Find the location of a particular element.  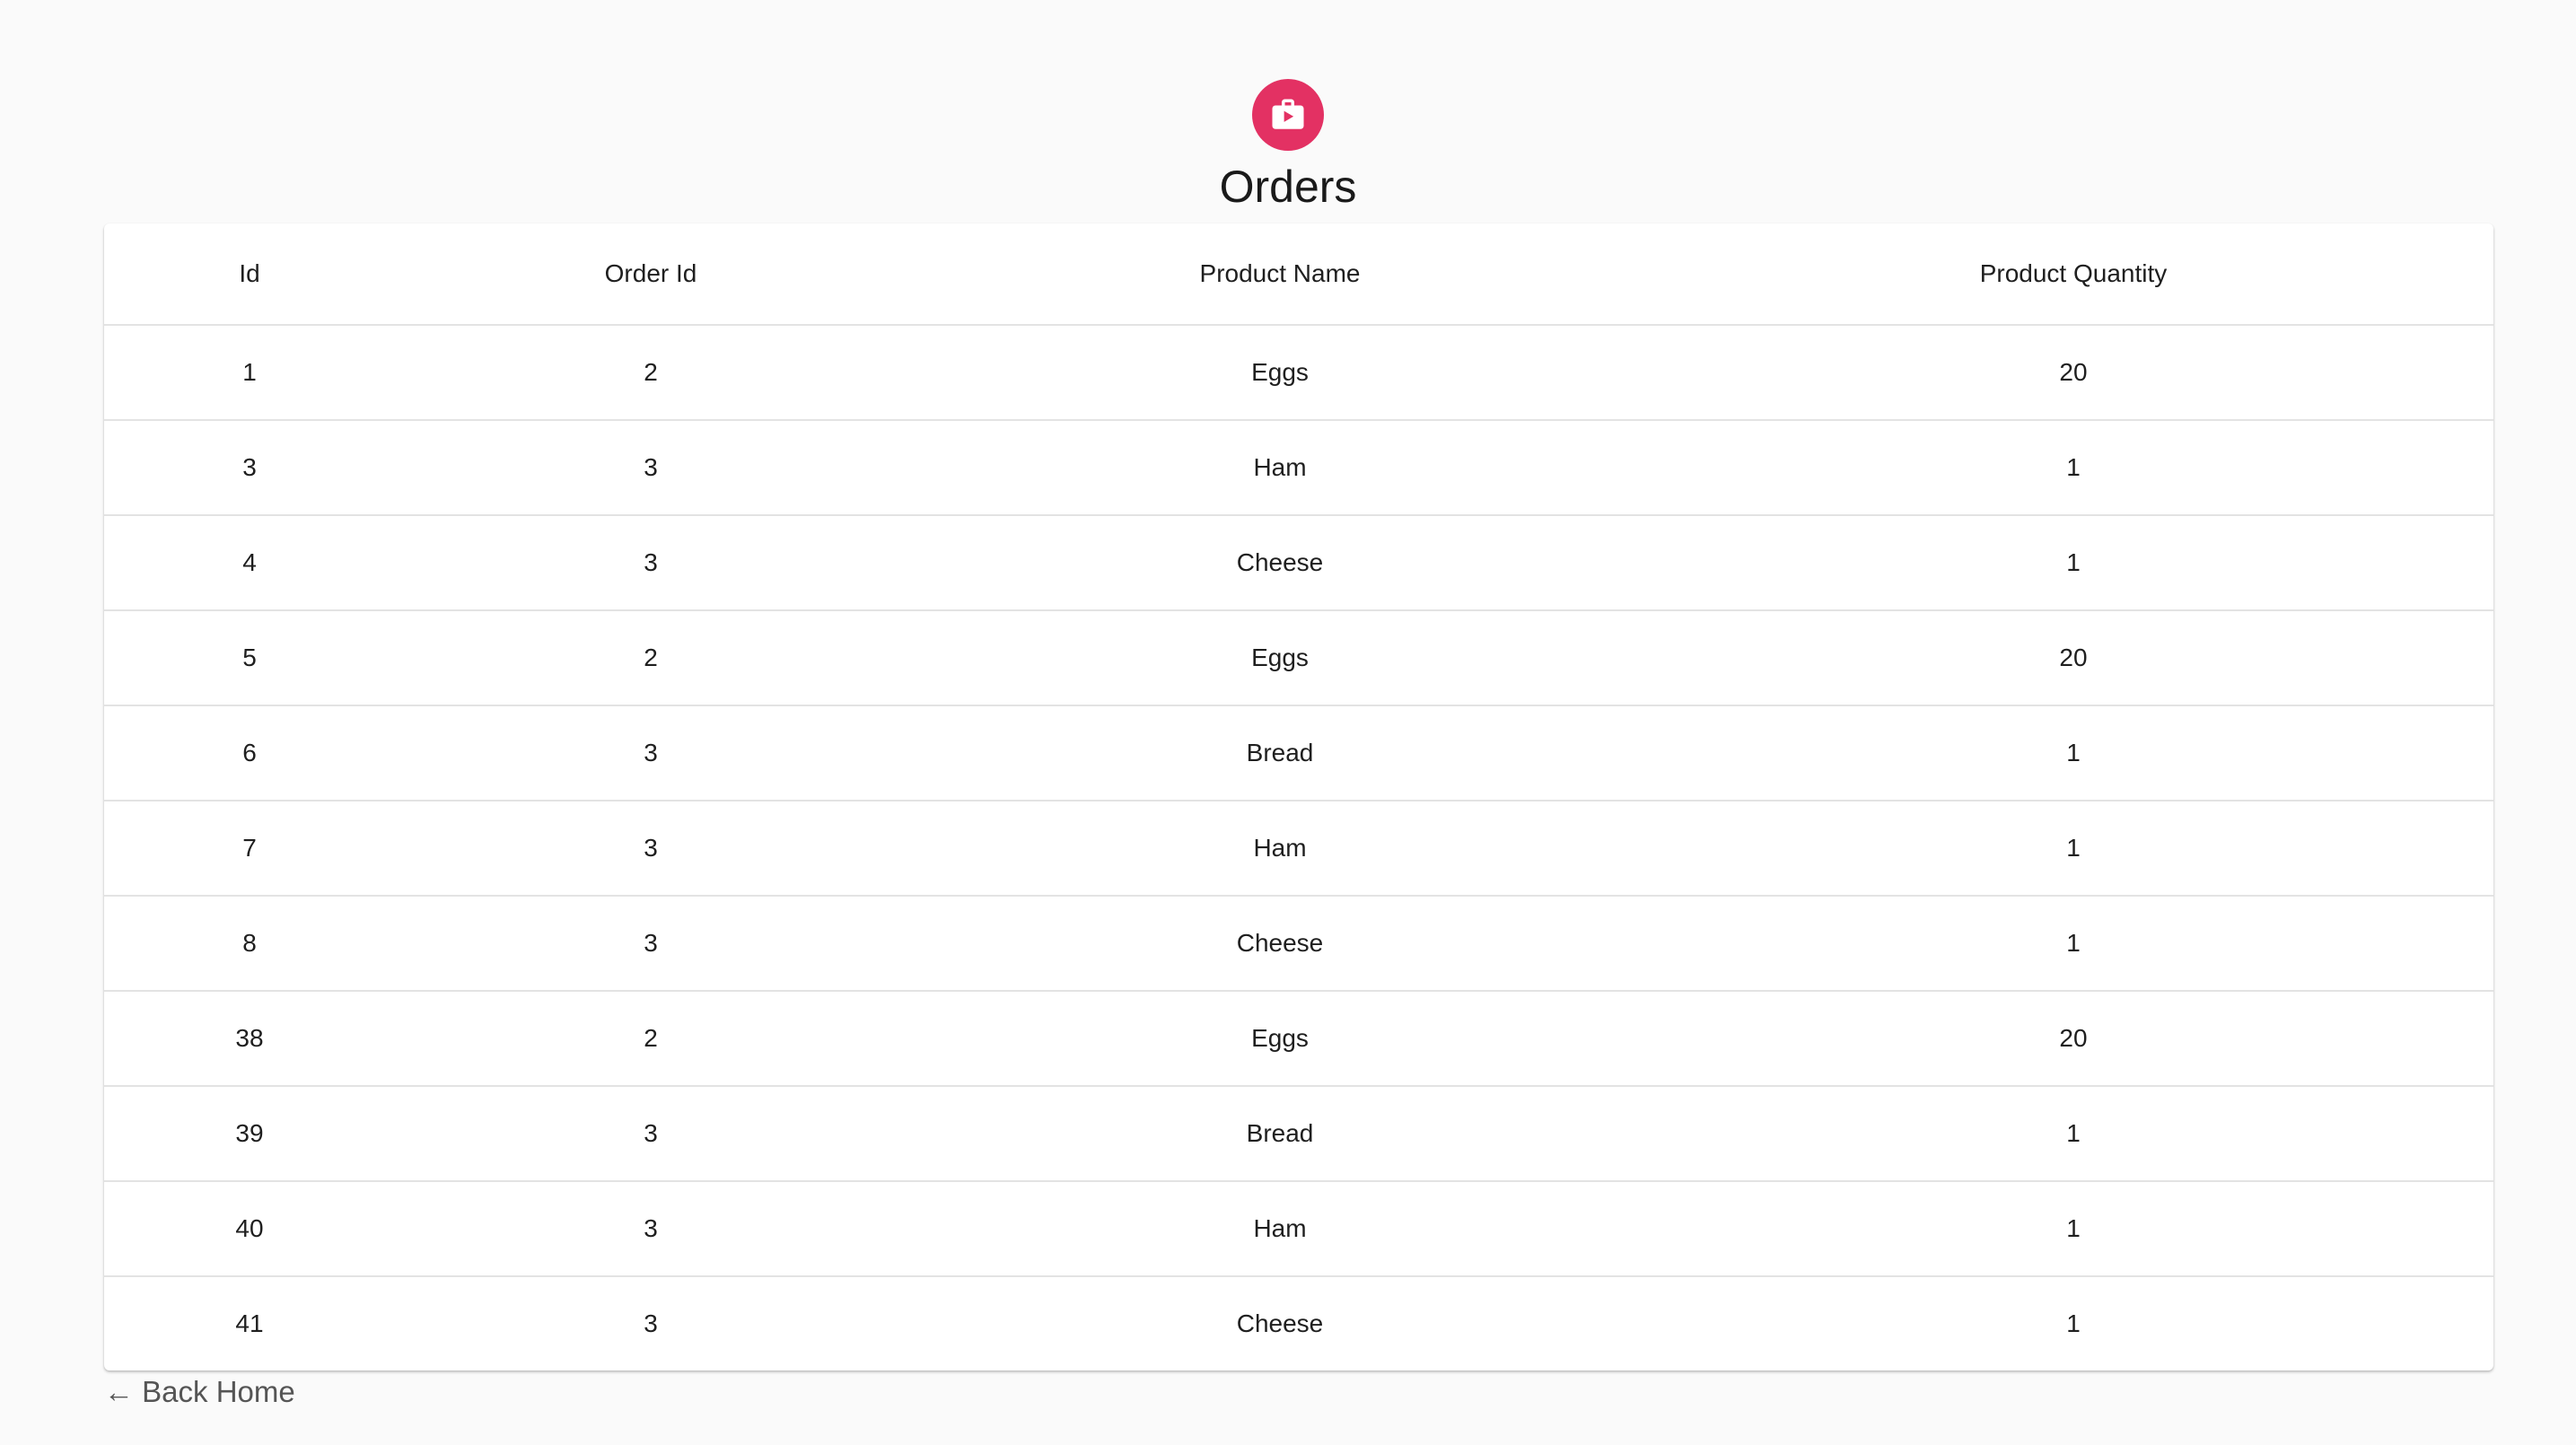

table-row: 3 3 Ham 1 is located at coordinates (1298, 468).